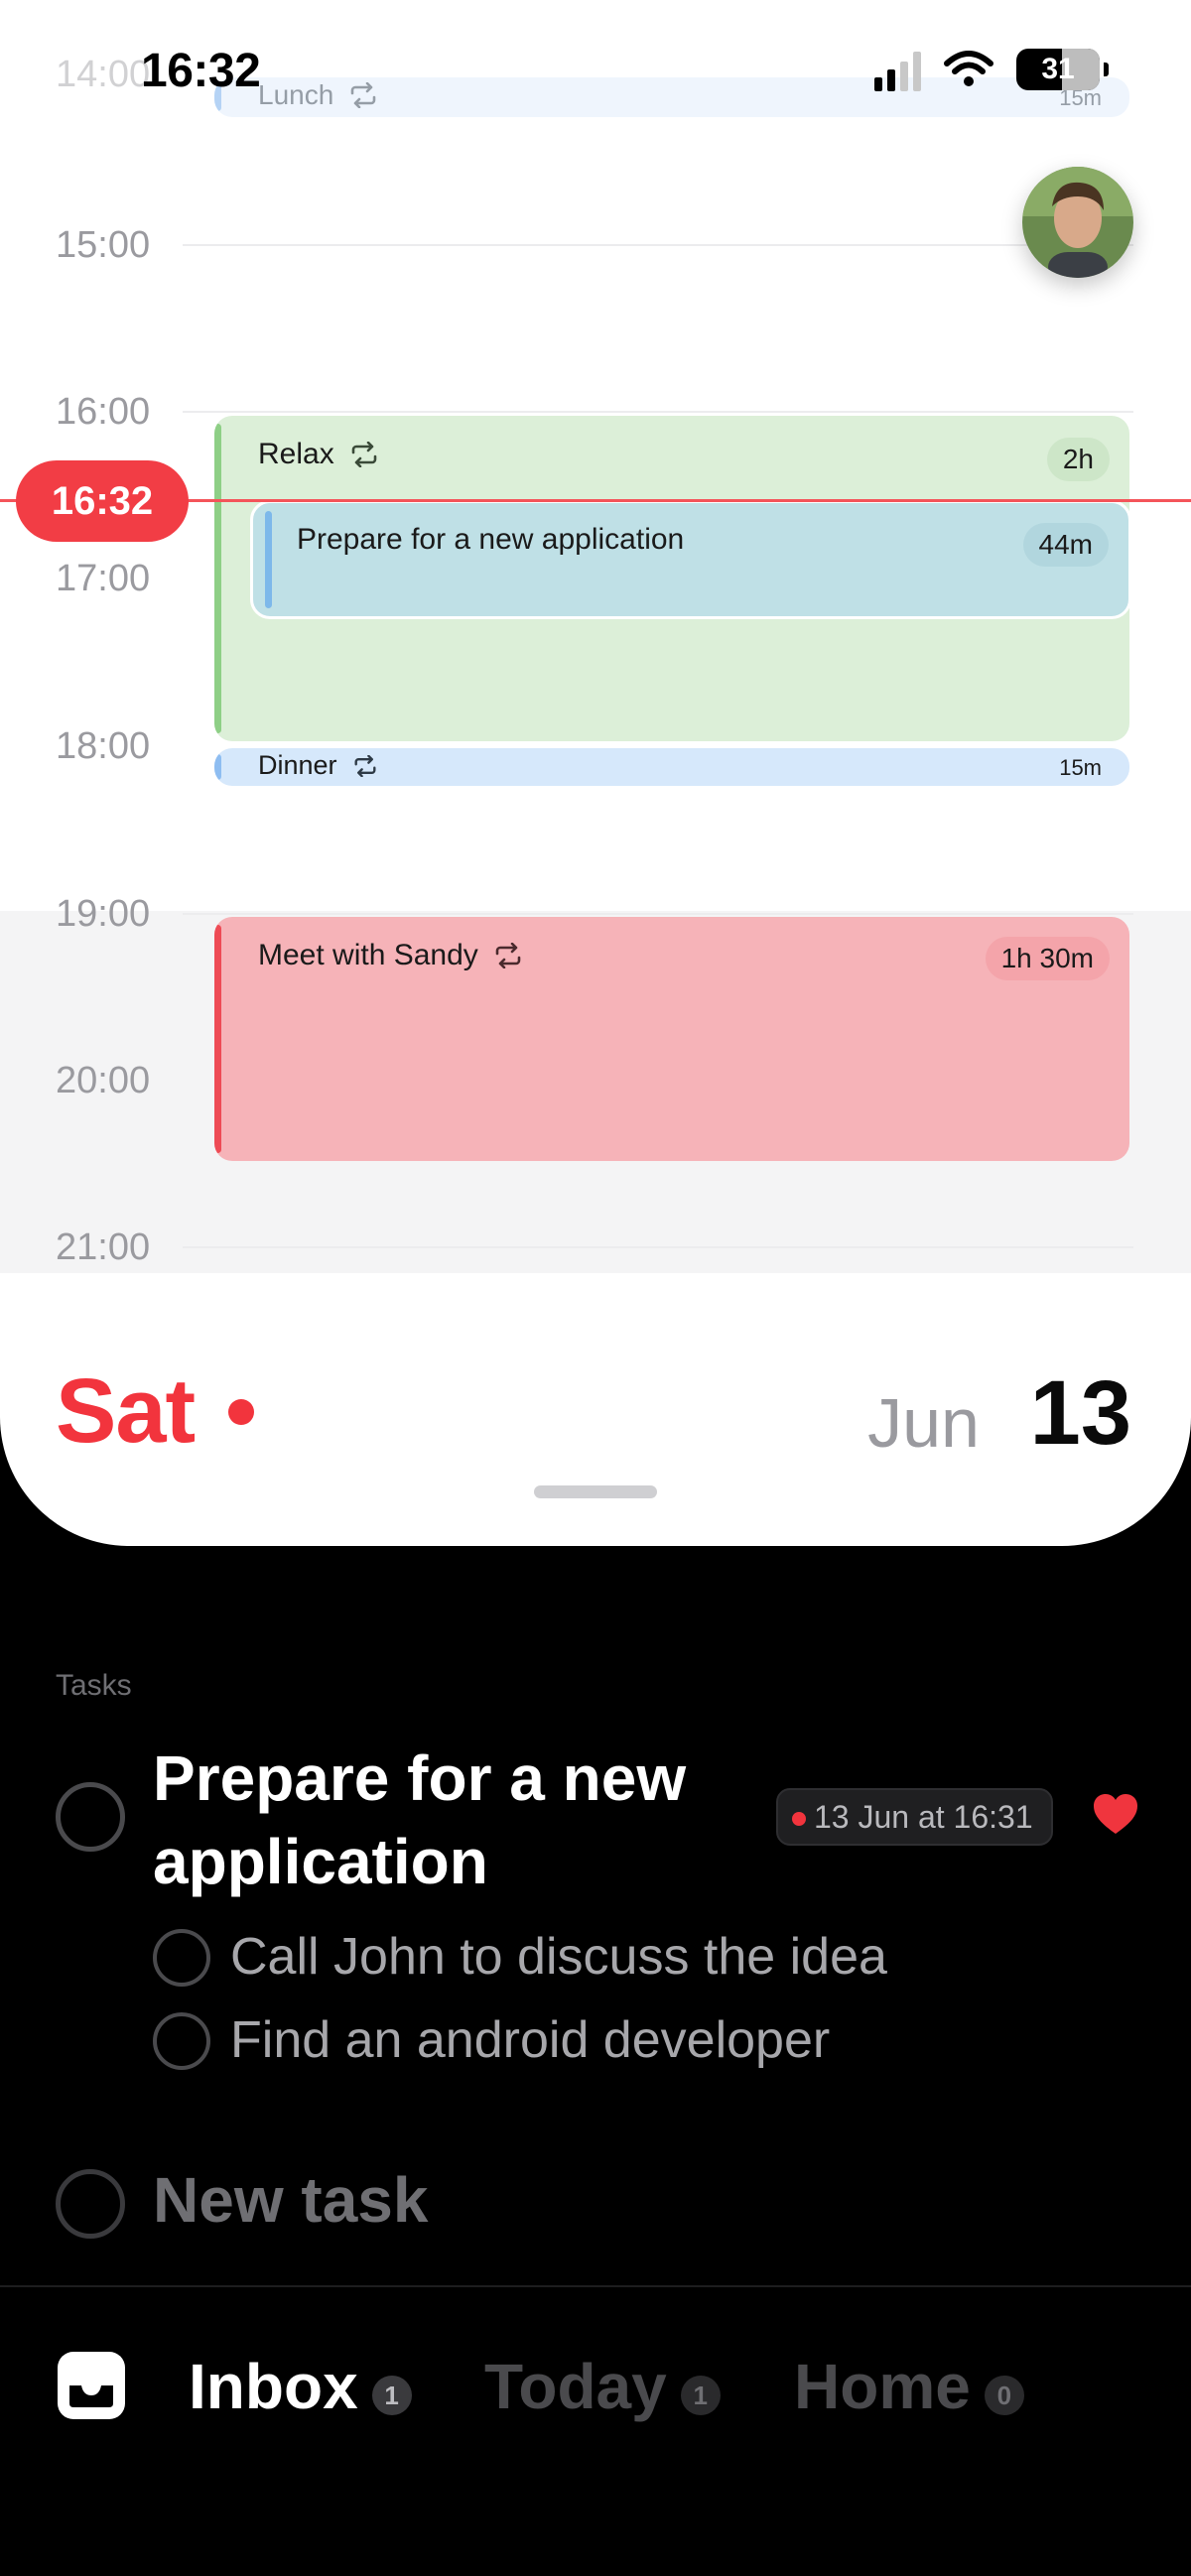  What do you see at coordinates (241, 1412) in the screenshot?
I see `today-dot-icon` at bounding box center [241, 1412].